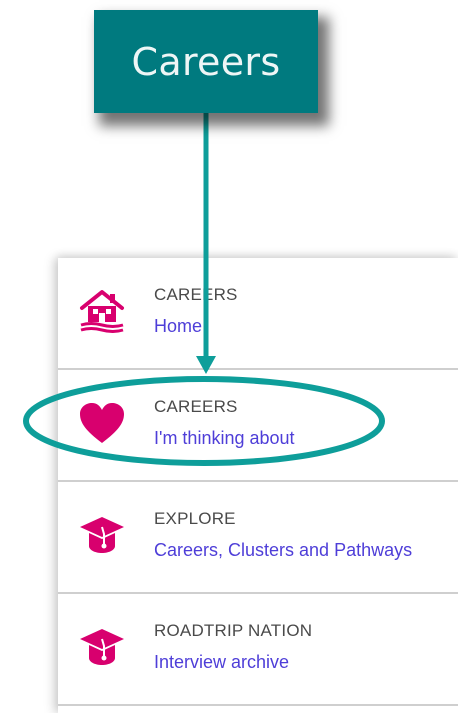  What do you see at coordinates (283, 550) in the screenshot?
I see `menu-item-subtitle: Careers, Clusters and Pathways` at bounding box center [283, 550].